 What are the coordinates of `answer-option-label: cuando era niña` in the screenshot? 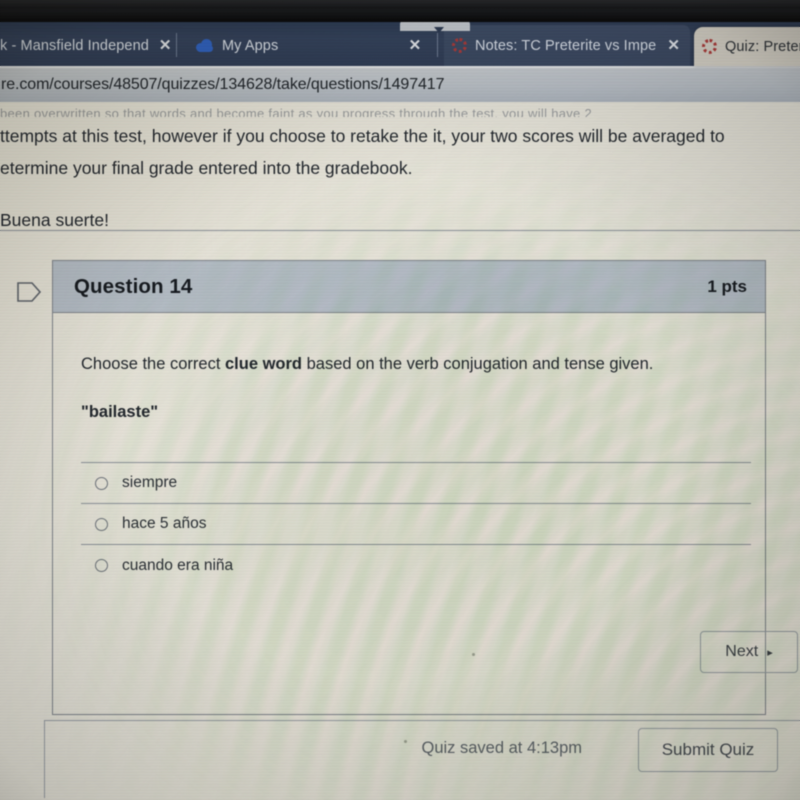 It's located at (178, 565).